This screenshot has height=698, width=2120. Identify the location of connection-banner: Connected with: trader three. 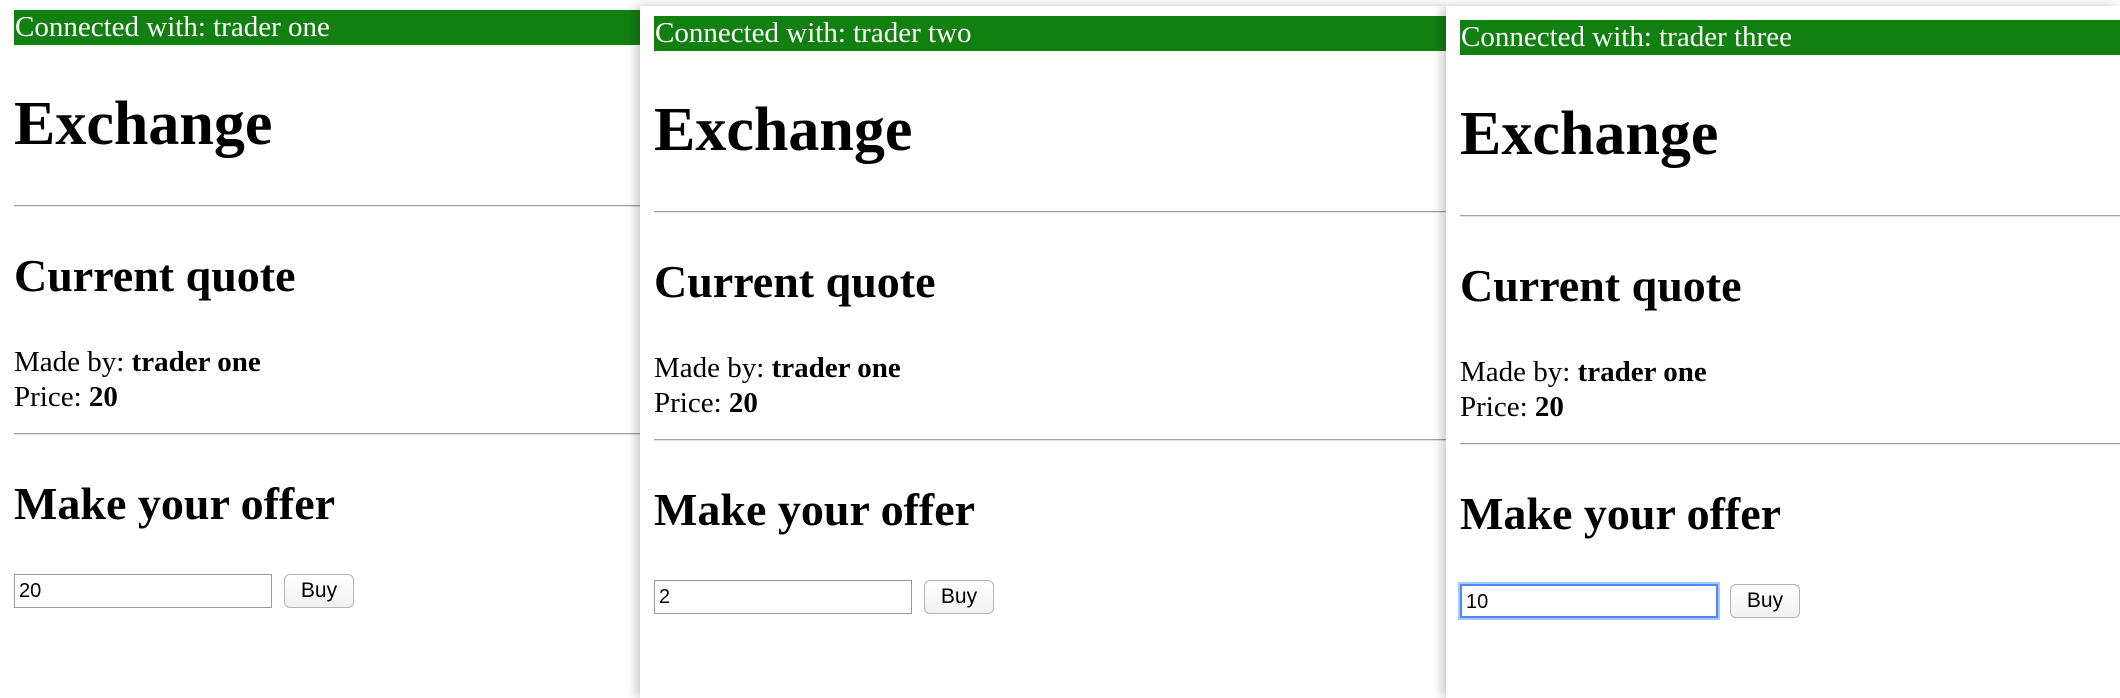
(1790, 37).